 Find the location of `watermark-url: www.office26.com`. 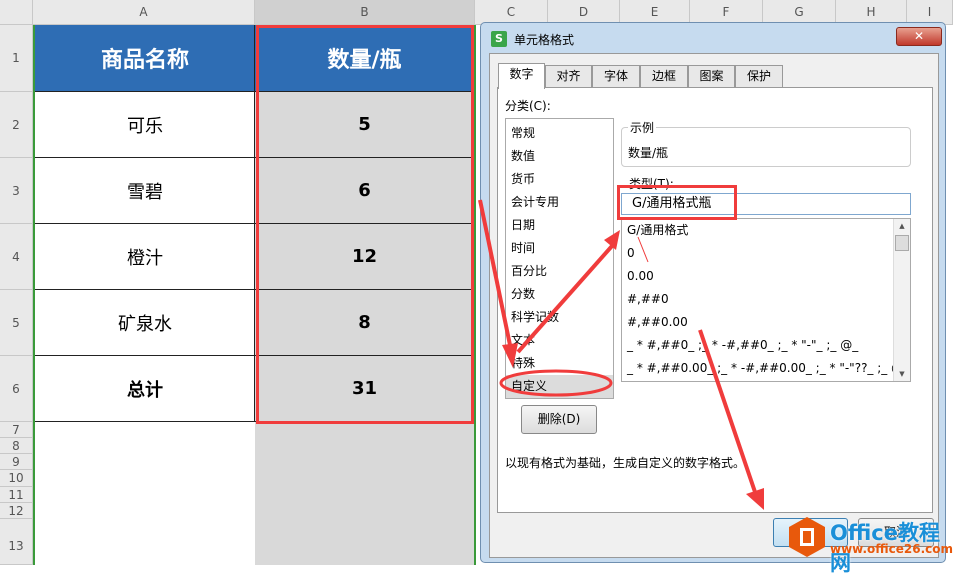

watermark-url: www.office26.com is located at coordinates (891, 549).